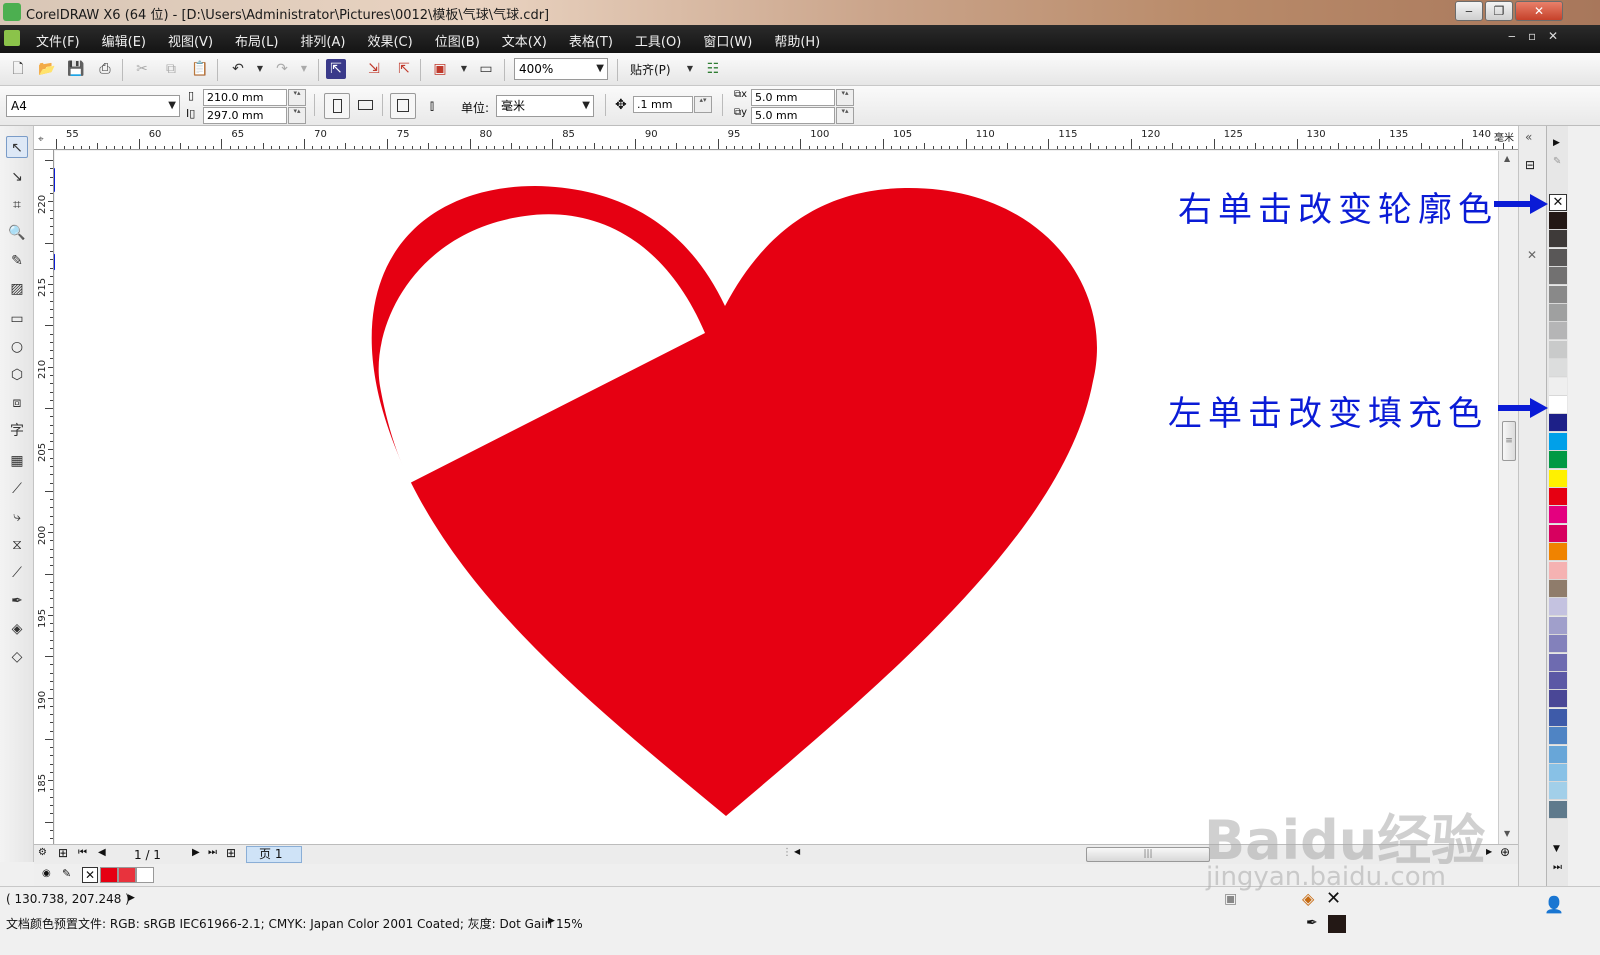  I want to click on menu-item: 效果(C), so click(389, 40).